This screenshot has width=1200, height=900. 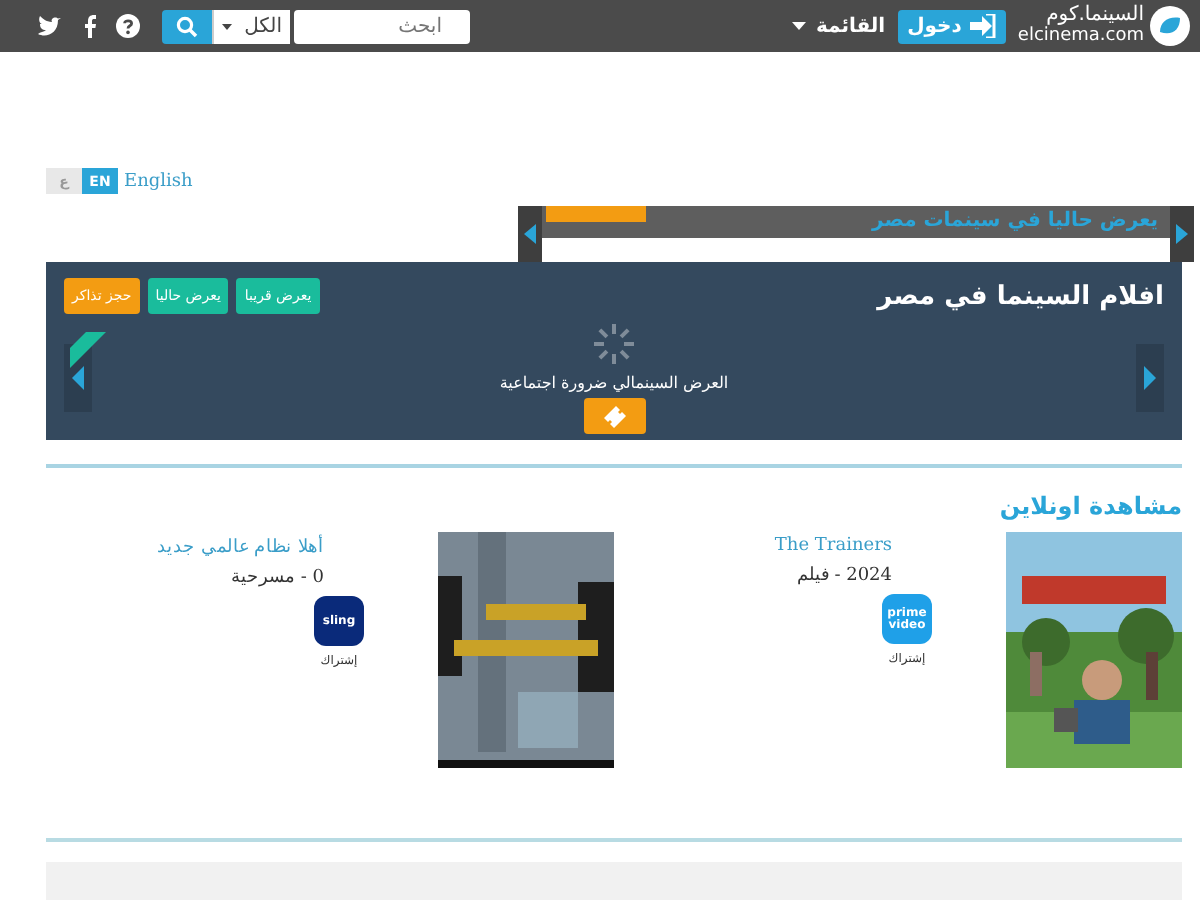 I want to click on scope-dropdown: الكل, so click(x=251, y=26).